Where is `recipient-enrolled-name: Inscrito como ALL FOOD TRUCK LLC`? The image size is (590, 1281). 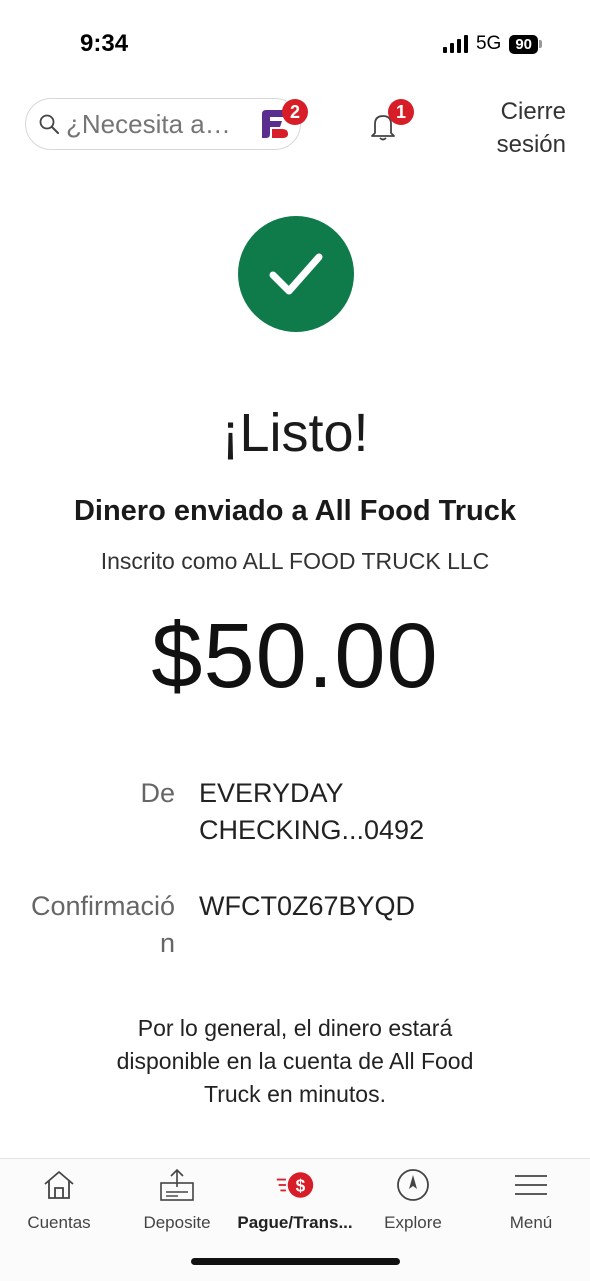
recipient-enrolled-name: Inscrito como ALL FOOD TRUCK LLC is located at coordinates (295, 561).